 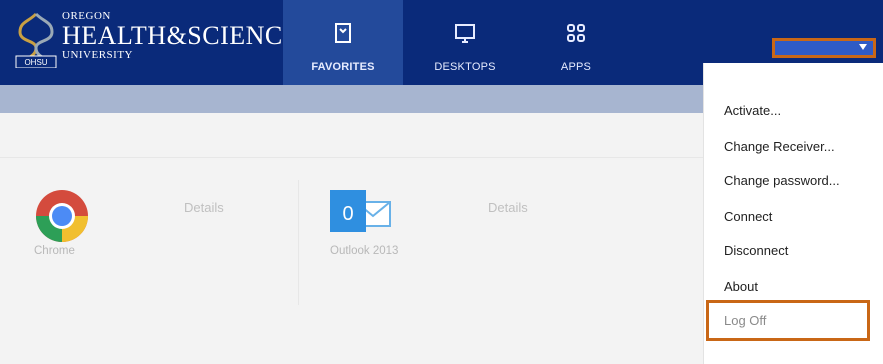 What do you see at coordinates (741, 286) in the screenshot?
I see `menu-item-about: About` at bounding box center [741, 286].